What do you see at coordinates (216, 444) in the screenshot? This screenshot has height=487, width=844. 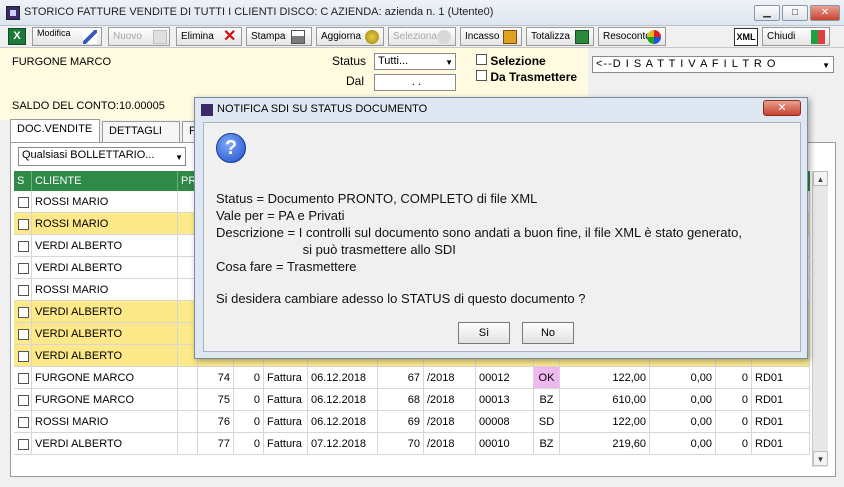 I see `cell-n: 77` at bounding box center [216, 444].